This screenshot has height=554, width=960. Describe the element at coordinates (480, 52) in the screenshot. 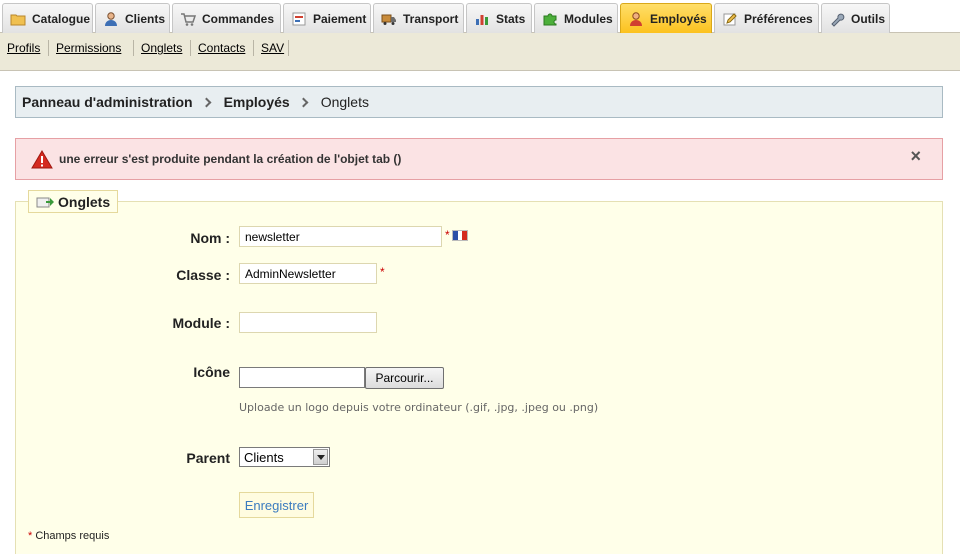

I see `sub-navigation: Profils Permissions Onglets Contacts SAV` at that location.